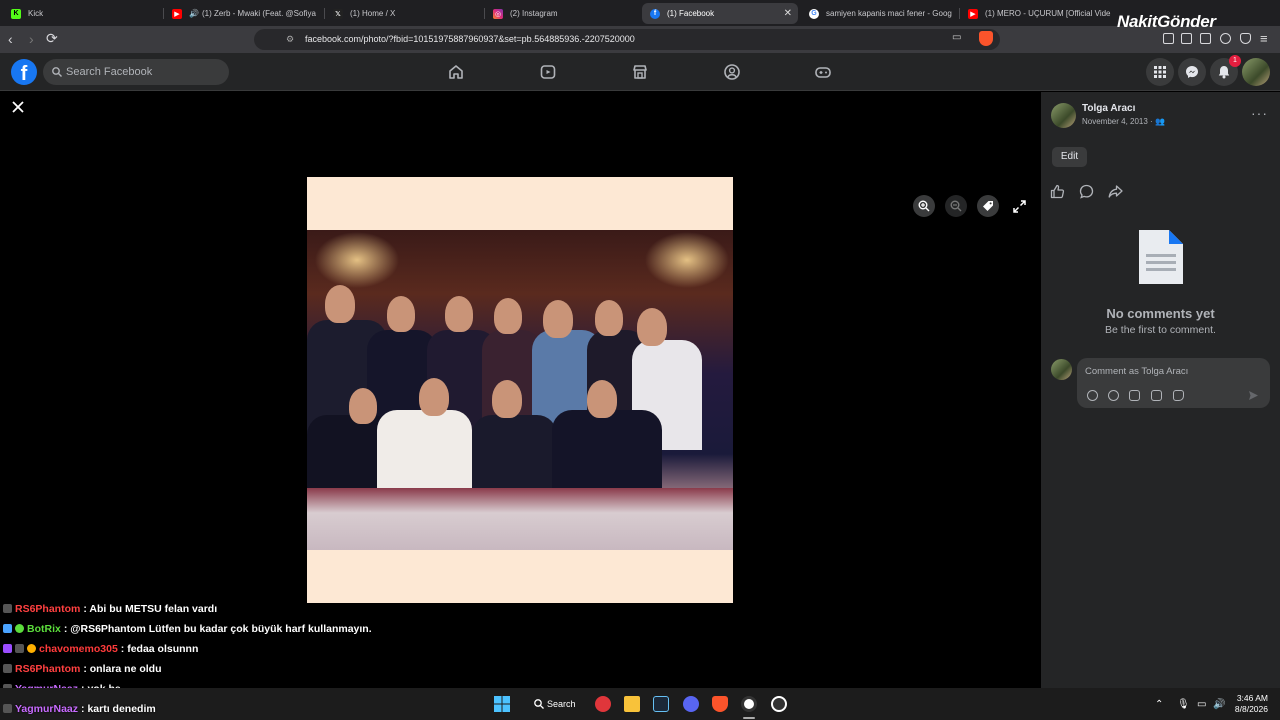 The image size is (1280, 720). Describe the element at coordinates (373, 13) in the screenshot. I see `tab-label: (1) Home / X` at that location.